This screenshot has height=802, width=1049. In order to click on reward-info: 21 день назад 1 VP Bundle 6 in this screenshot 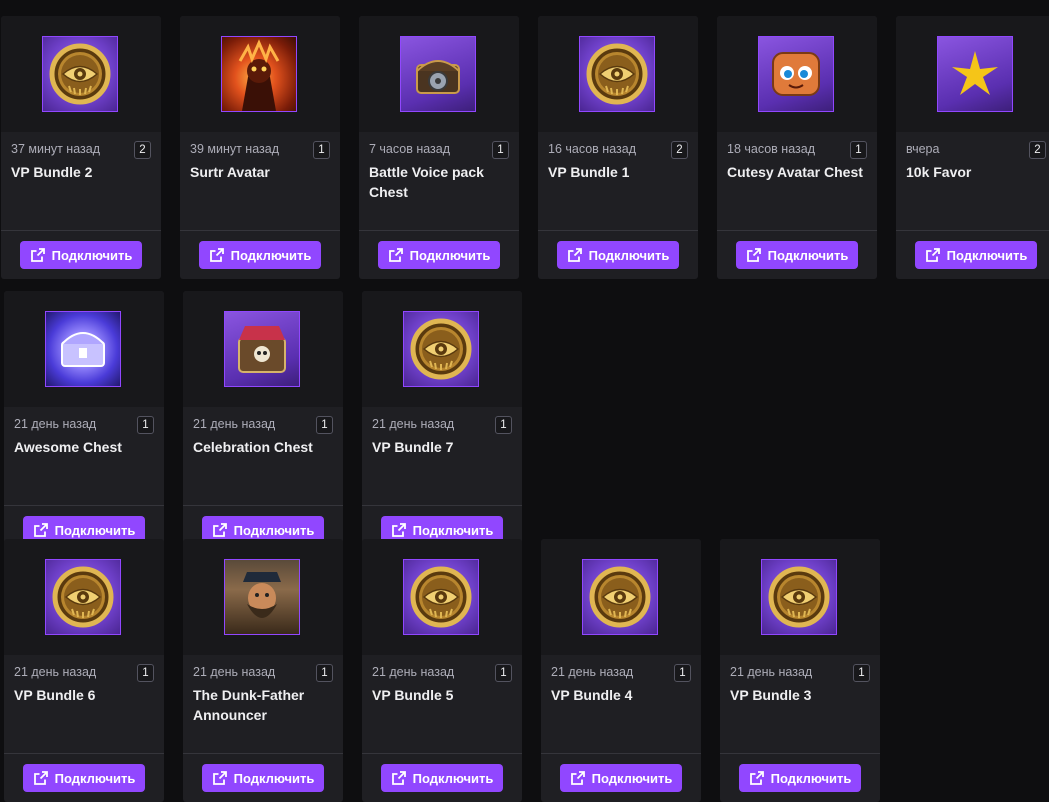, I will do `click(84, 704)`.